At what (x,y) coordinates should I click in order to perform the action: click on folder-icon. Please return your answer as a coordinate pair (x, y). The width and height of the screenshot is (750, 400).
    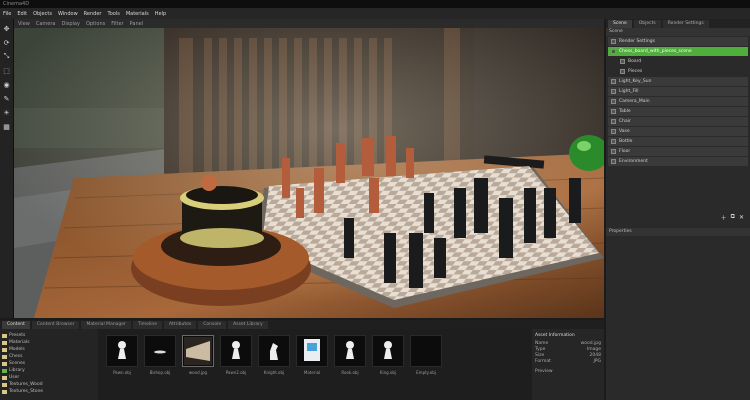
    Looking at the image, I should click on (4, 377).